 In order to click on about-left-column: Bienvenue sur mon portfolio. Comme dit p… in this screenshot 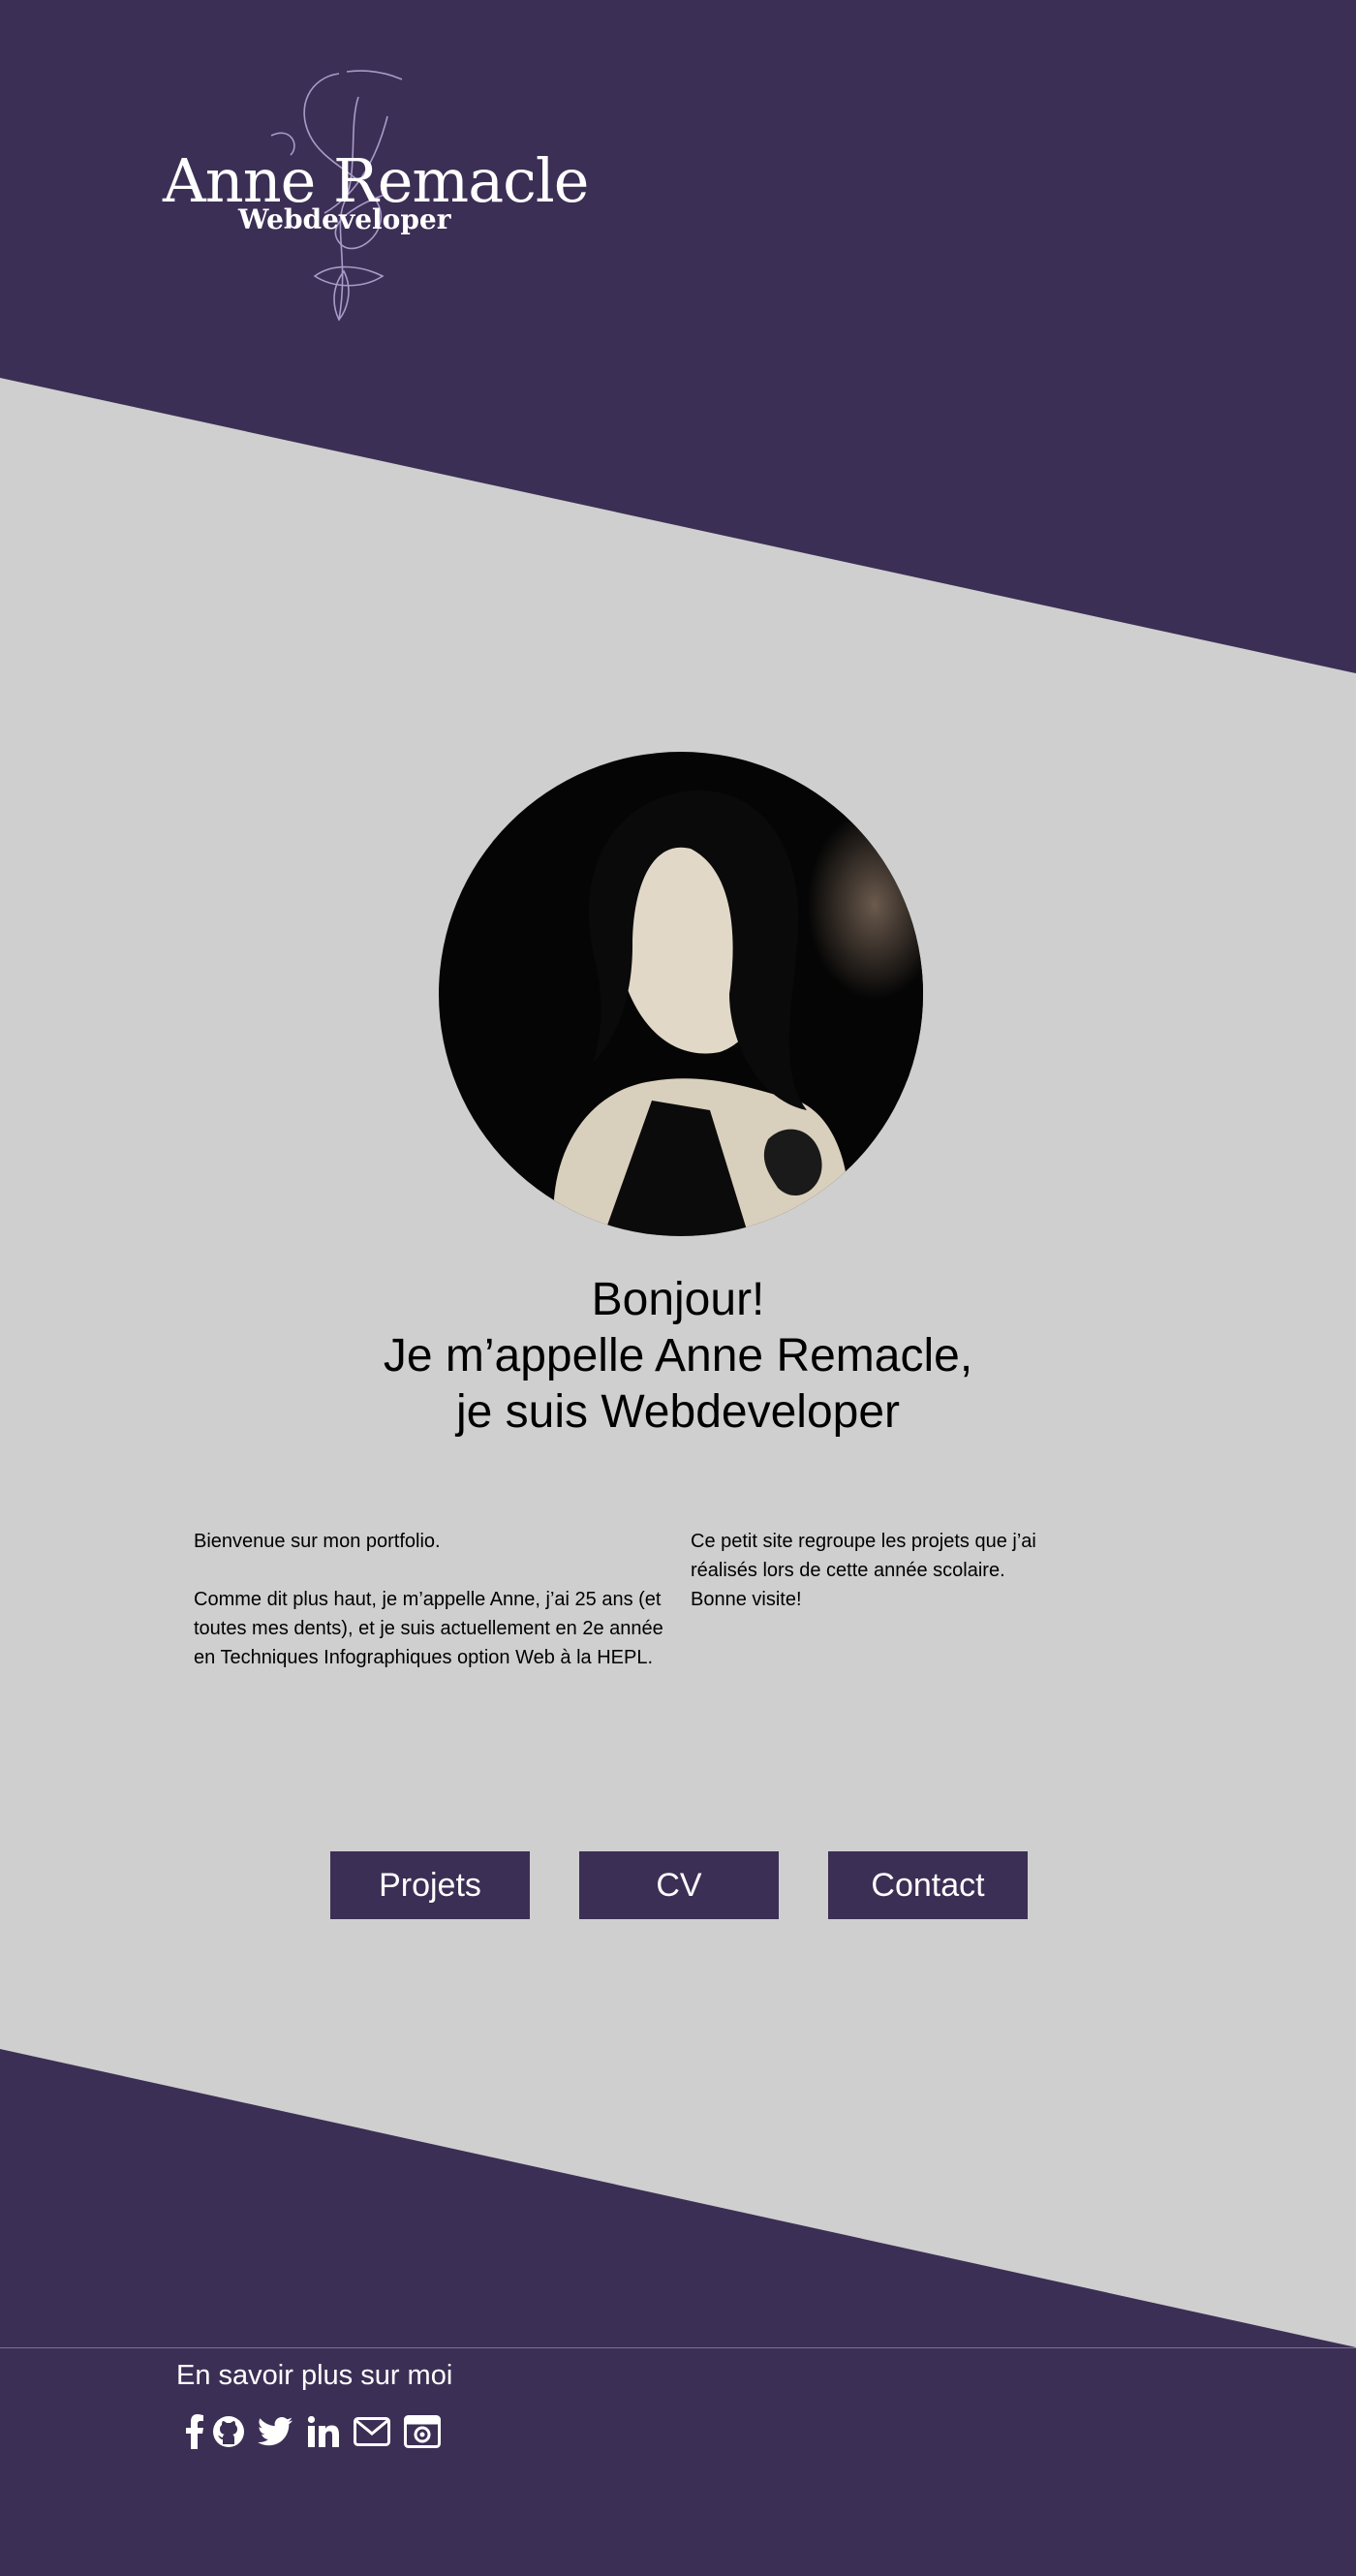, I will do `click(431, 1599)`.